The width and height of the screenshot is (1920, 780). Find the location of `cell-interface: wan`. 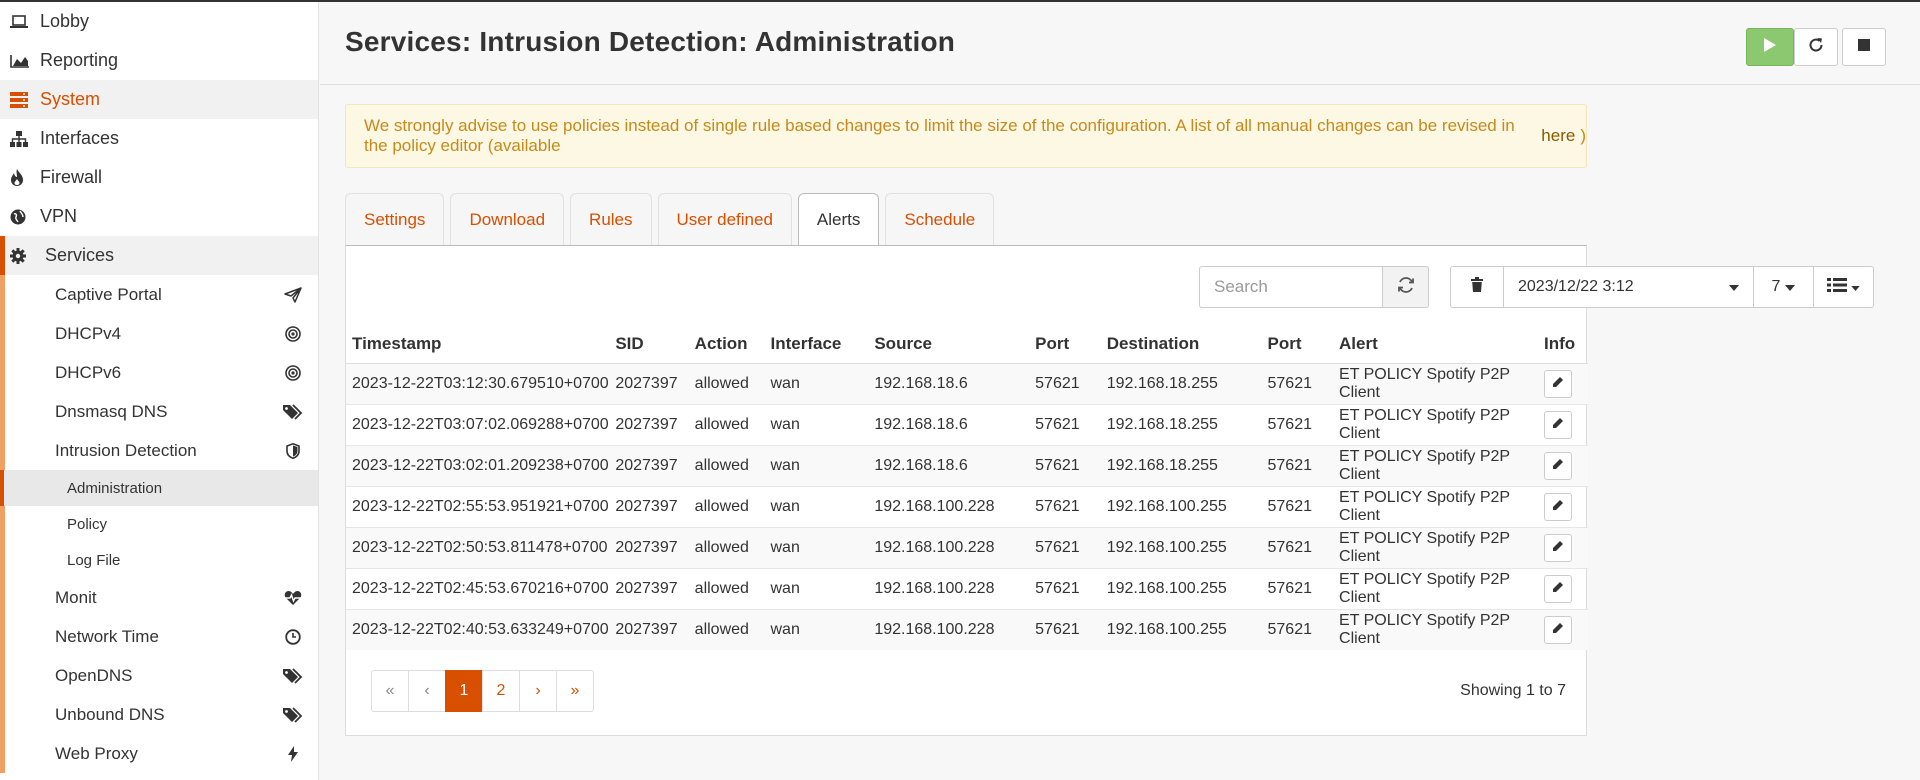

cell-interface: wan is located at coordinates (816, 424).